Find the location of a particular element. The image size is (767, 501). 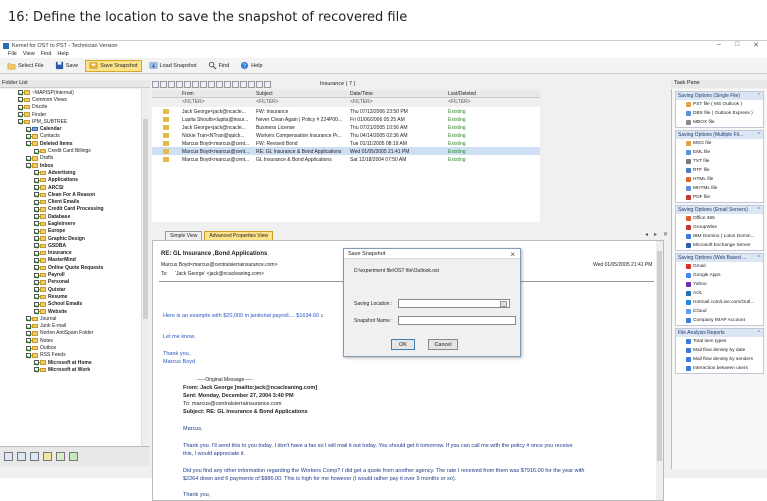

task-item: MHTML file is located at coordinates (719, 188).